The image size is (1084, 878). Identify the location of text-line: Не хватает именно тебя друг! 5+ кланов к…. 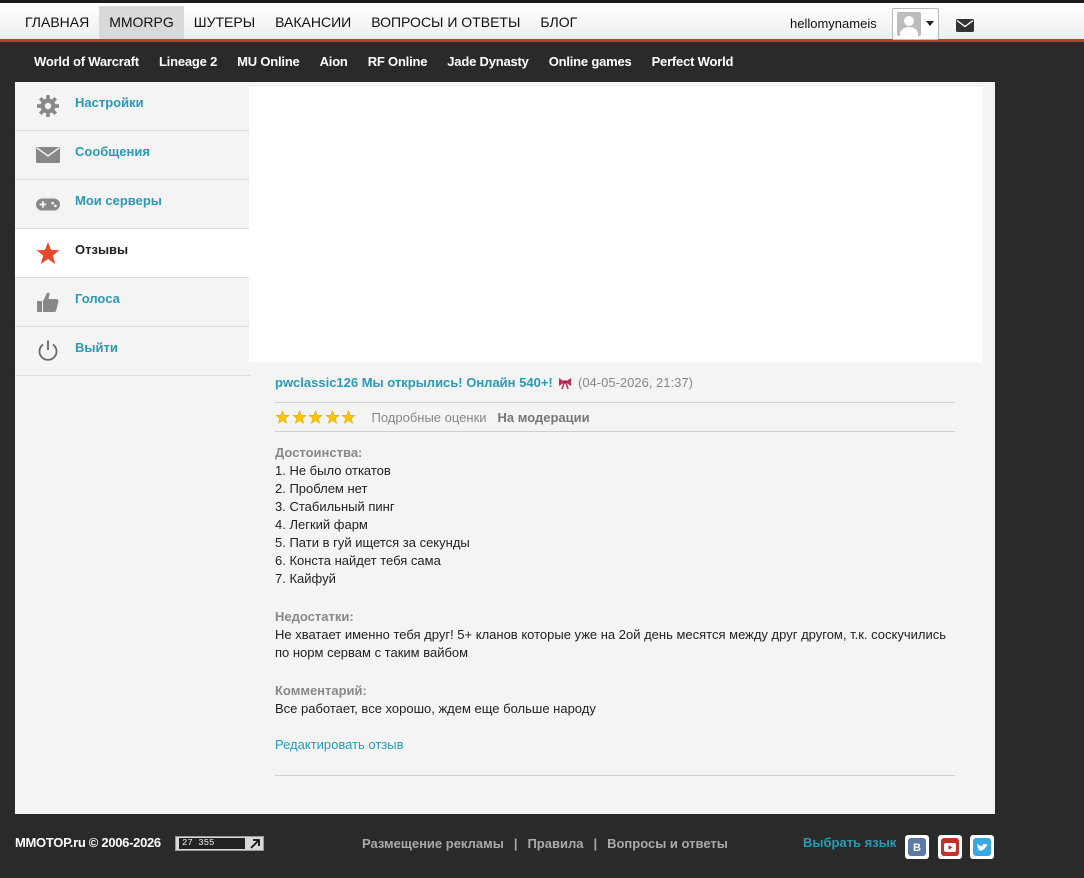
(610, 634).